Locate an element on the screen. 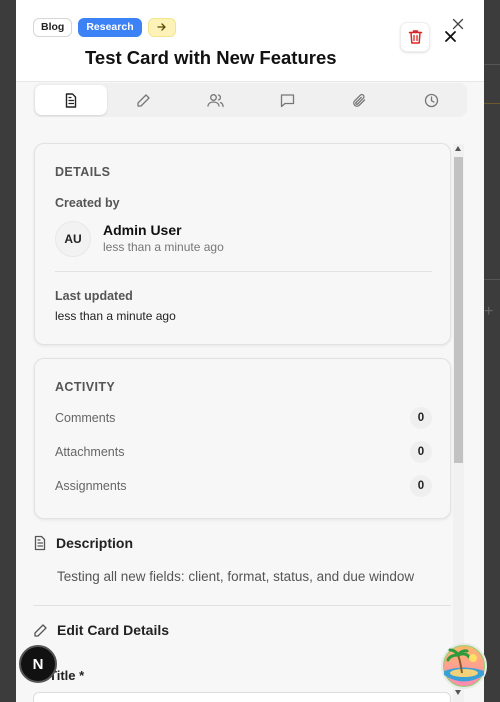 Image resolution: width=500 pixels, height=702 pixels. details-divider is located at coordinates (243, 271).